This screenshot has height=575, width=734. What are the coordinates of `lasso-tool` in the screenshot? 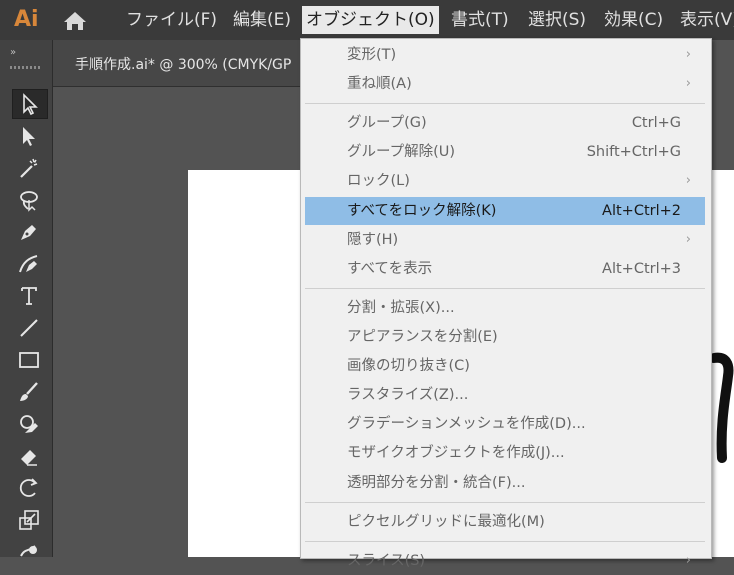 It's located at (29, 200).